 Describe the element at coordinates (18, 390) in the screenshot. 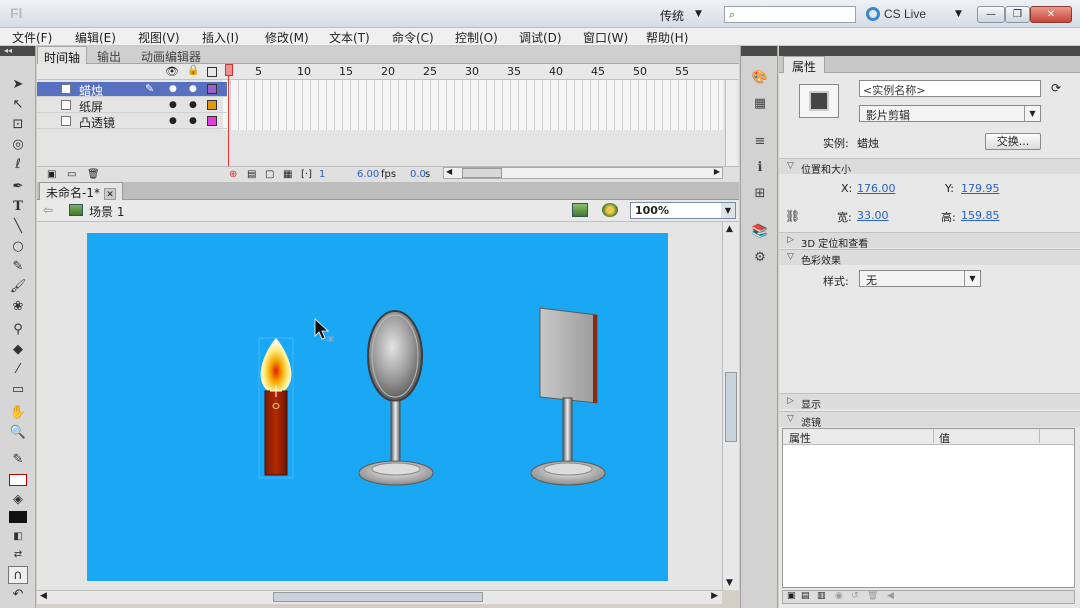

I see `eraser-tool-icon: ▭` at that location.